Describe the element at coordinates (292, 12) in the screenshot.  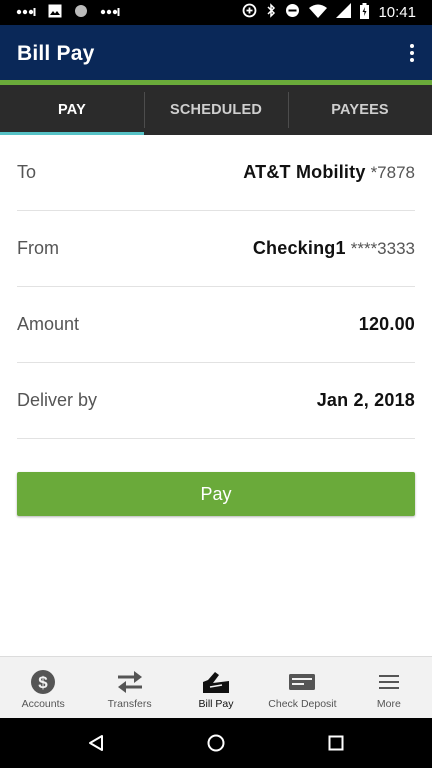
I see `do-not-disturb-icon` at that location.